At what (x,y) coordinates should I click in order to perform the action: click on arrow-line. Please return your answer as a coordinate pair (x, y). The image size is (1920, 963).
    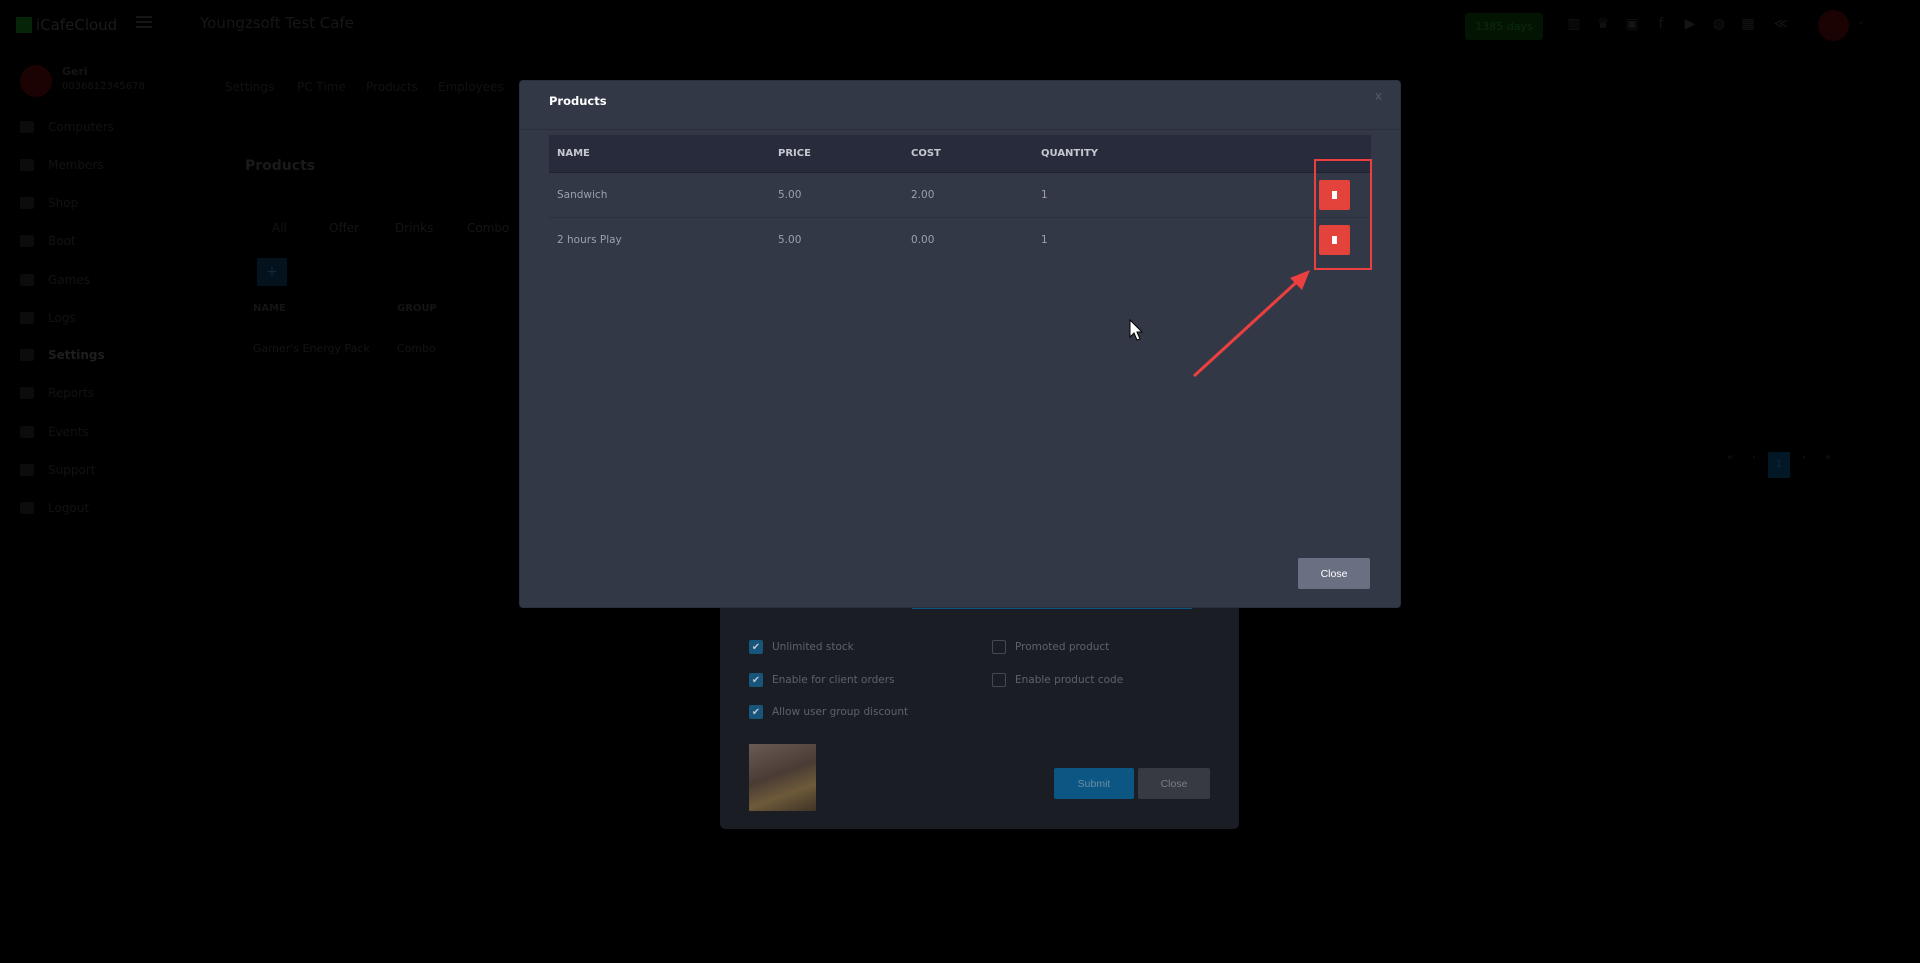
    Looking at the image, I should click on (1247, 327).